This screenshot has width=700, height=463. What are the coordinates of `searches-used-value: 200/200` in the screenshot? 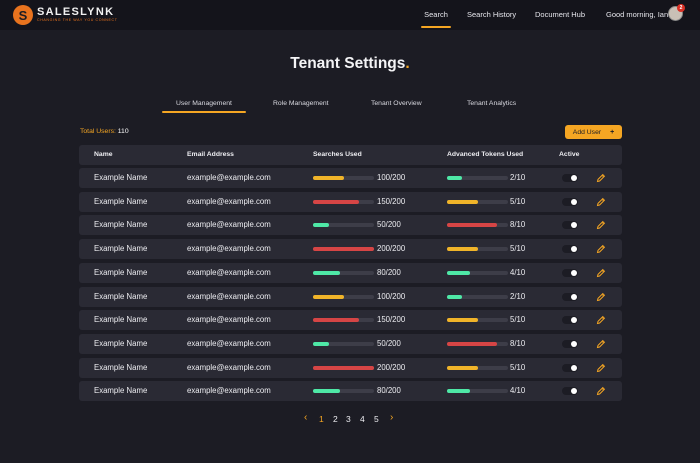 It's located at (391, 248).